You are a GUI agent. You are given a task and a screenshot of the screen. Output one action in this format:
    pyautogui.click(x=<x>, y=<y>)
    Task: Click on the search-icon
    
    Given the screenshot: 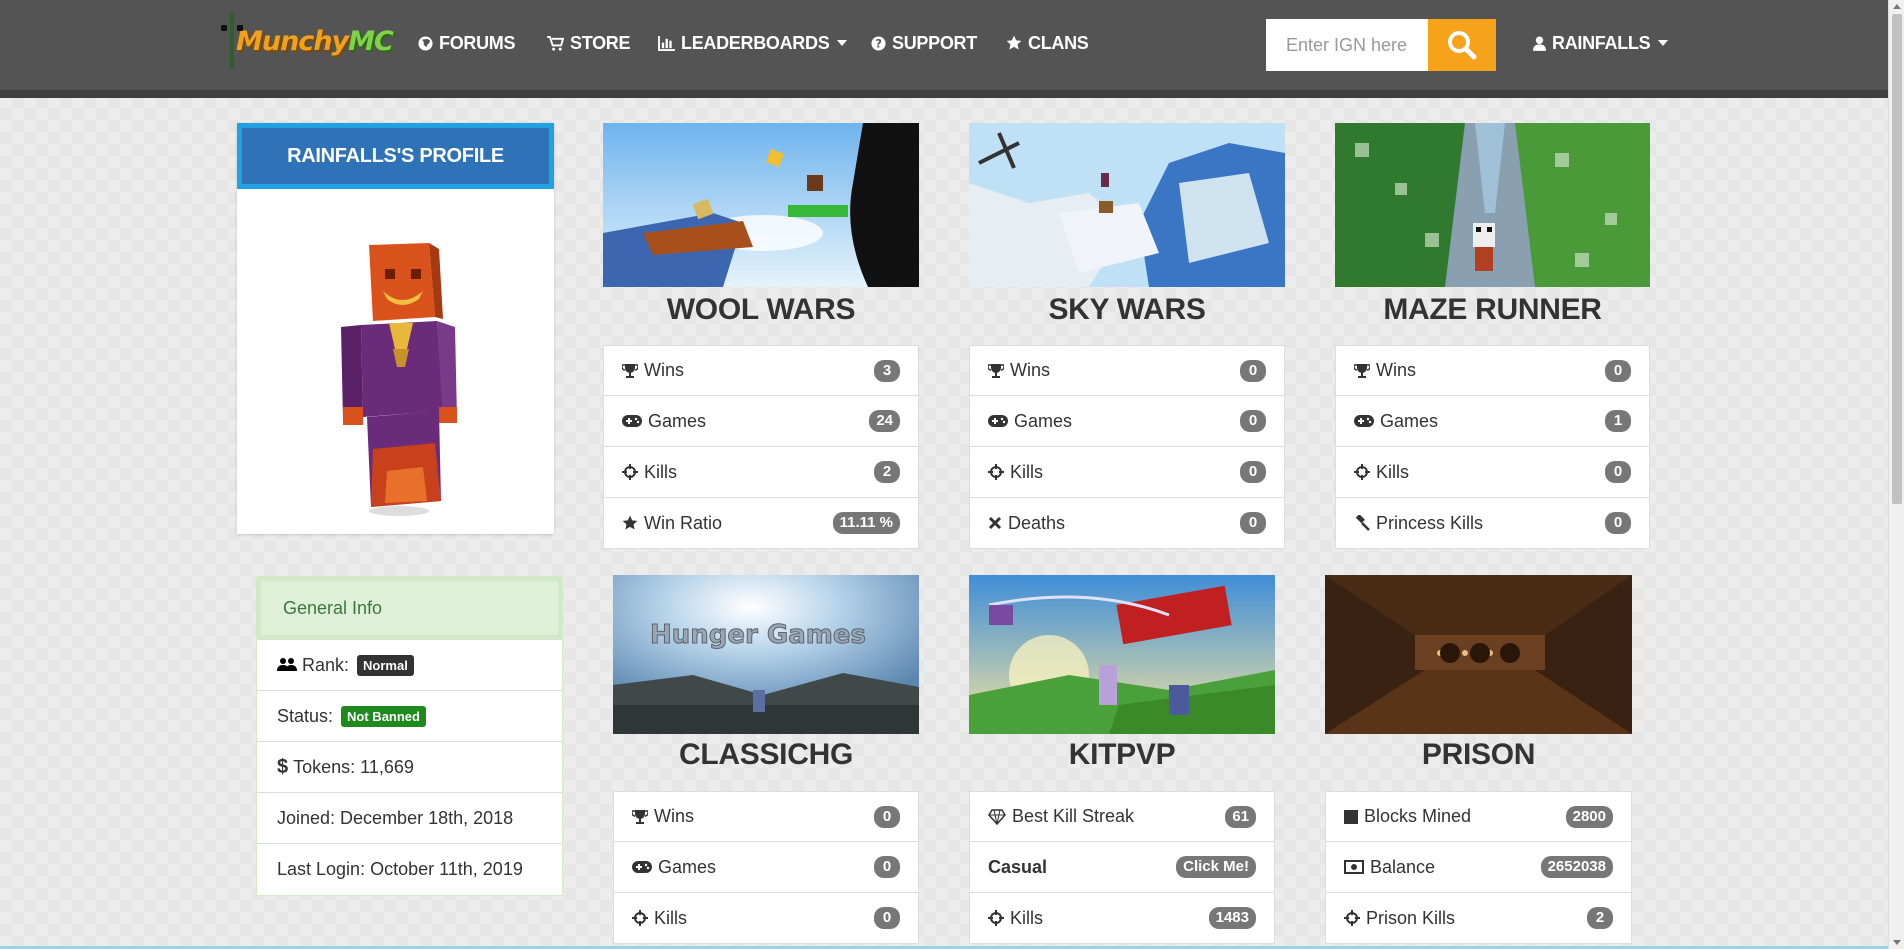 What is the action you would take?
    pyautogui.click(x=1462, y=45)
    